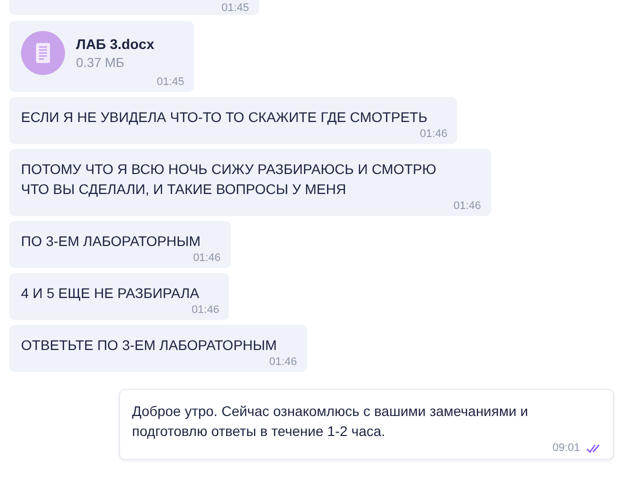 The height and width of the screenshot is (495, 623). I want to click on document-icon, so click(43, 53).